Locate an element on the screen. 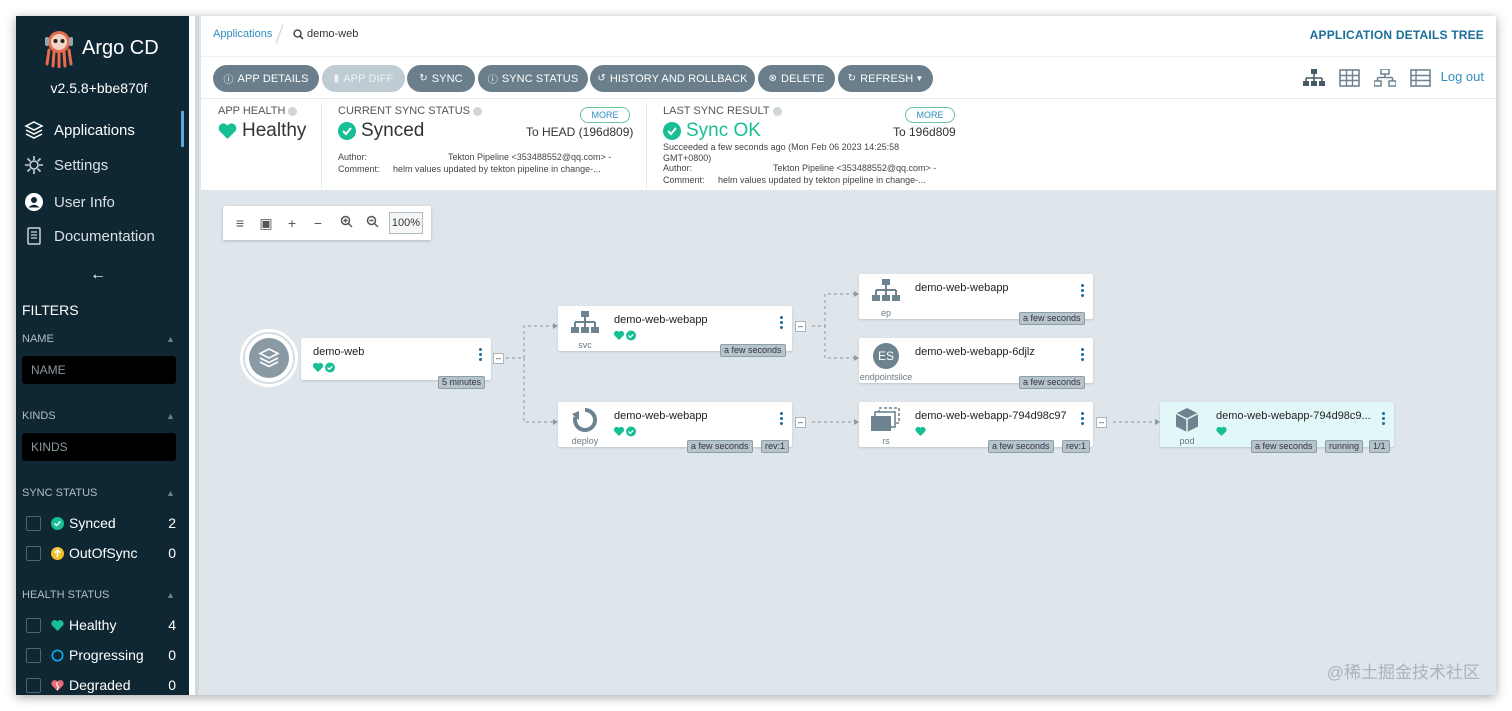 The height and width of the screenshot is (711, 1512). filter-healthy-checkbox: Healthy 4 is located at coordinates (101, 625).